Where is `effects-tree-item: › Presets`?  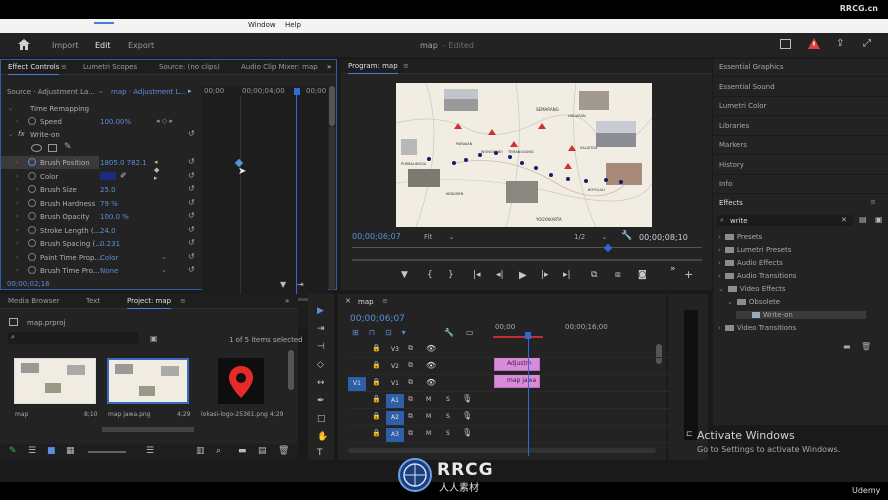
effects-tree-item: › Presets is located at coordinates (740, 237).